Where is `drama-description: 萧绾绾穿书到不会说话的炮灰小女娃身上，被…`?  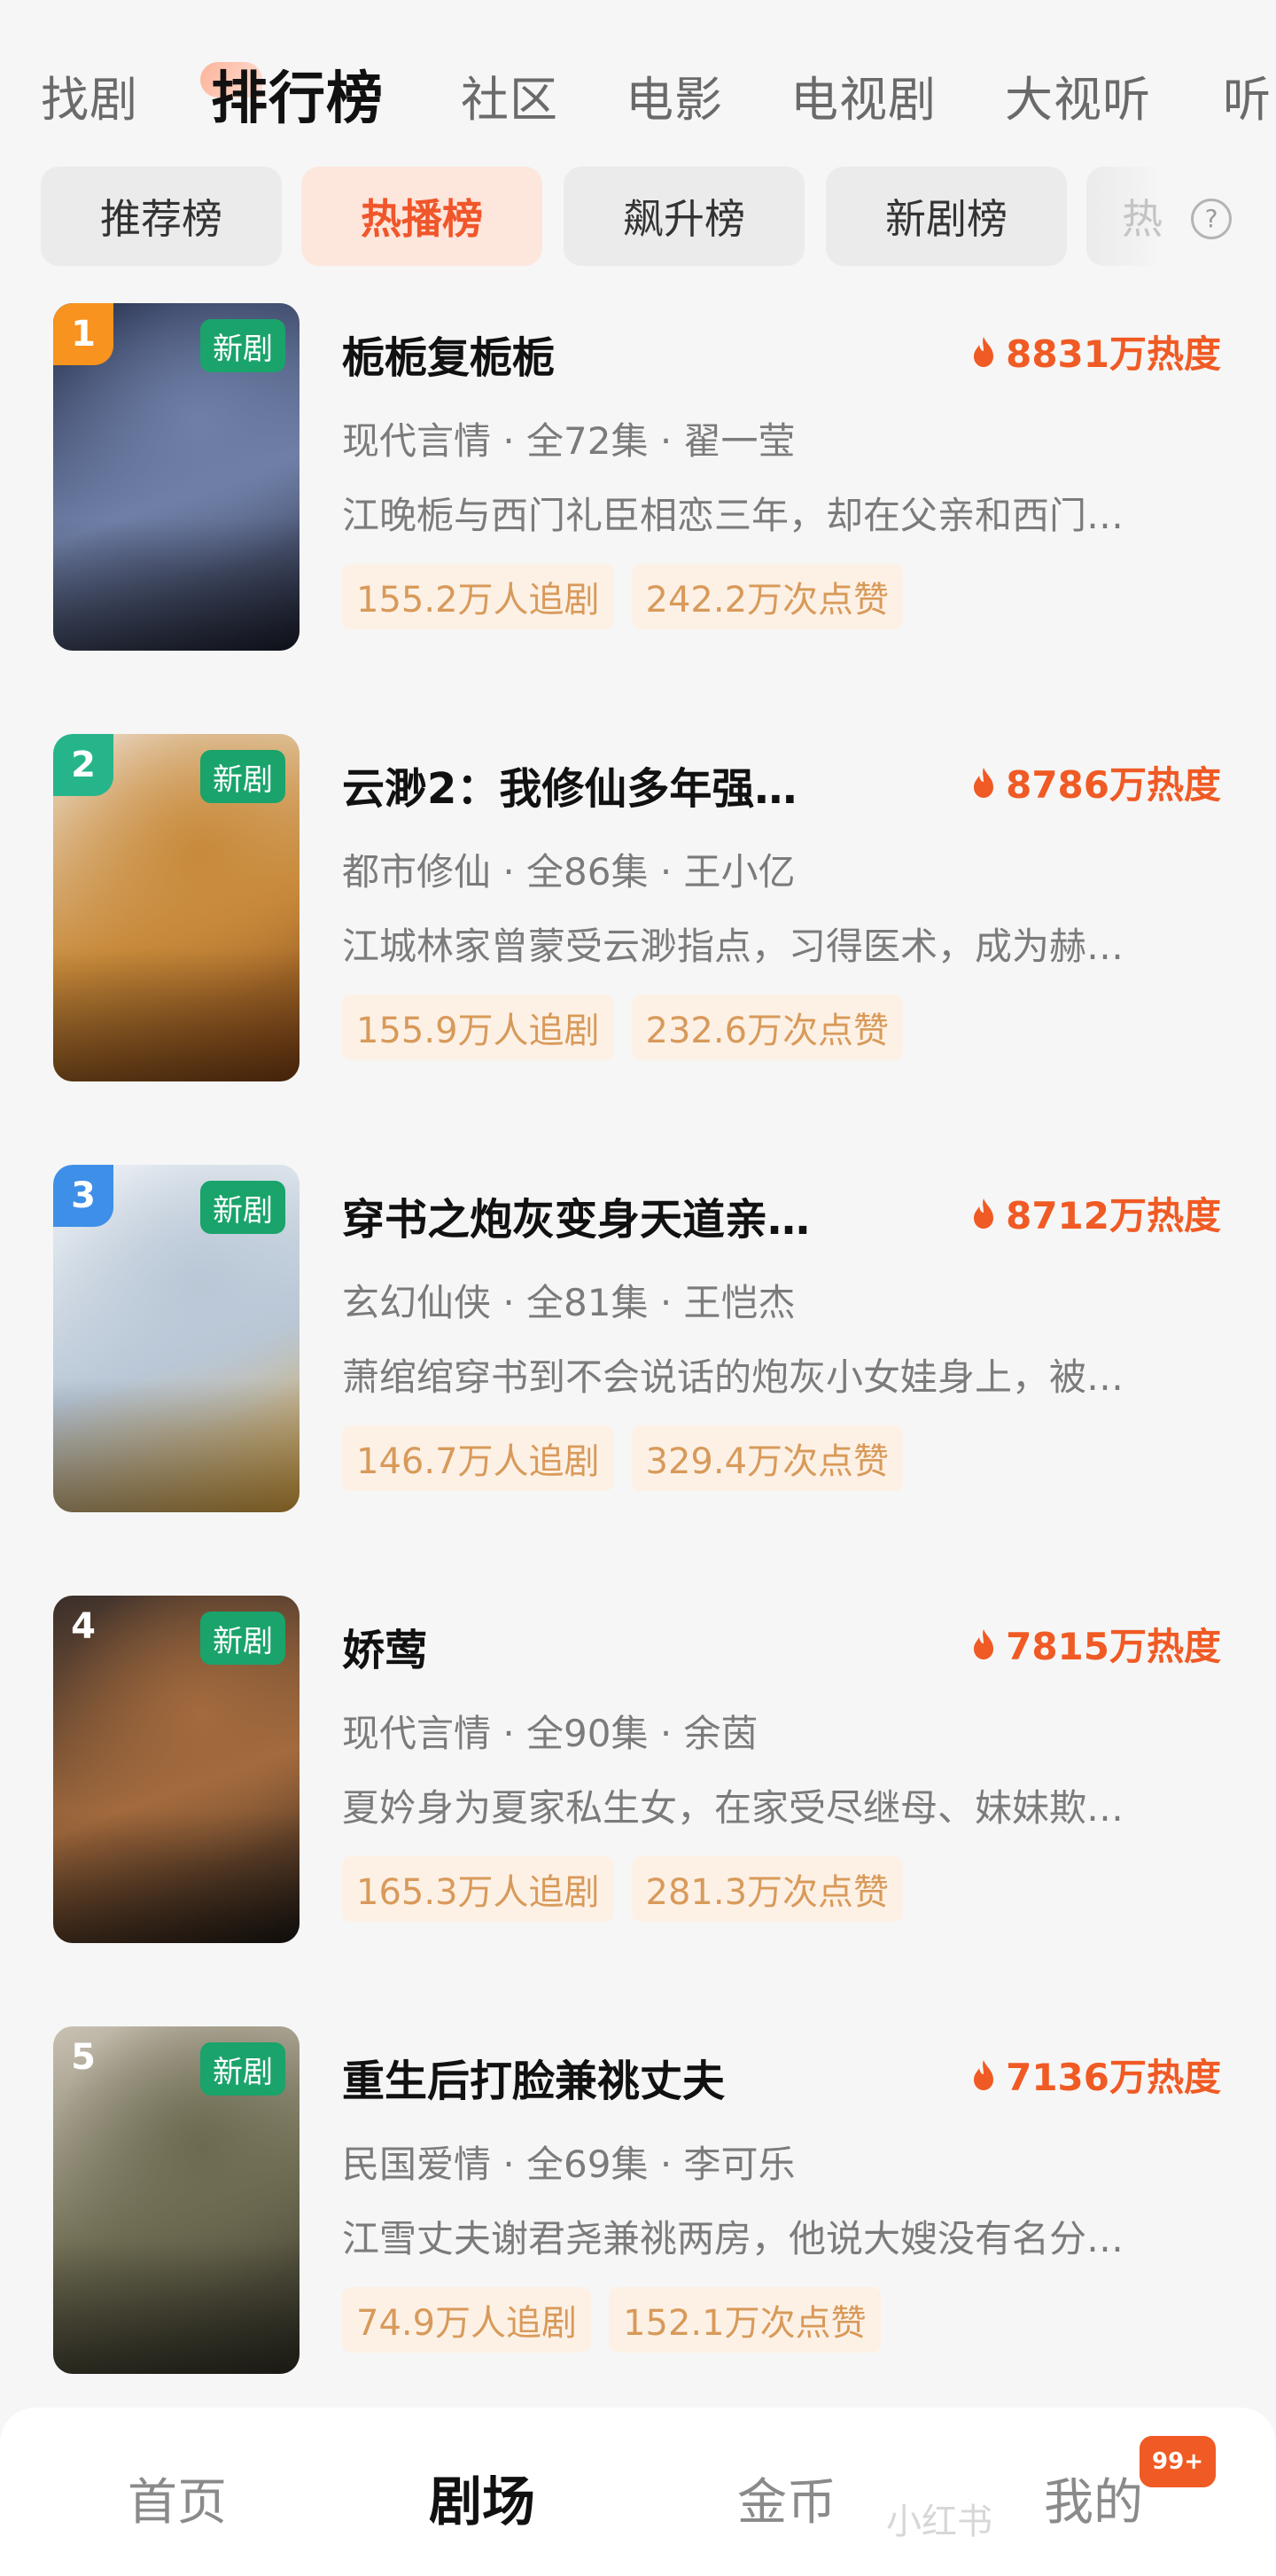 drama-description: 萧绾绾穿书到不会说话的炮灰小女娃身上，被… is located at coordinates (733, 1377).